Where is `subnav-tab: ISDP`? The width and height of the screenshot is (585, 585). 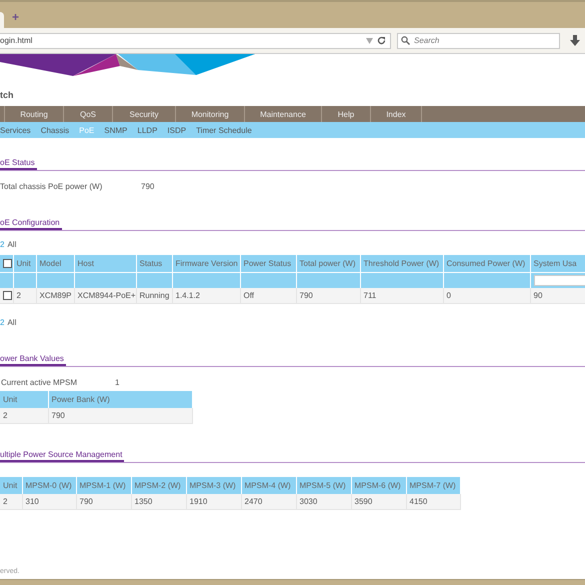 subnav-tab: ISDP is located at coordinates (176, 130).